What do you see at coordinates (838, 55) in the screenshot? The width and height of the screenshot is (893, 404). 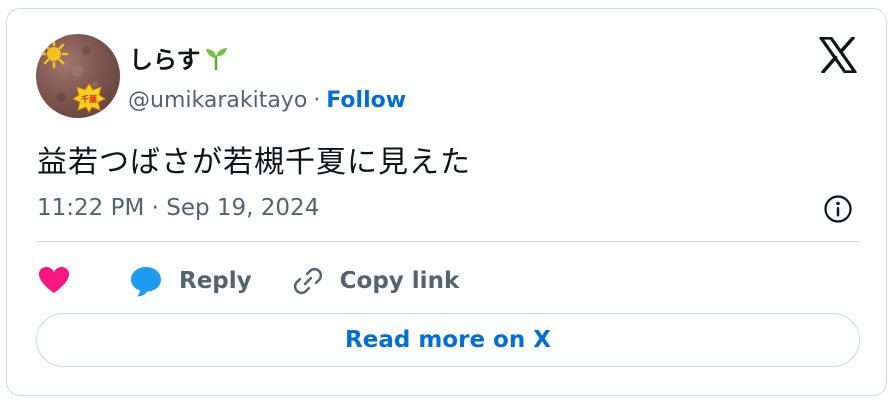 I see `x-logo-icon` at bounding box center [838, 55].